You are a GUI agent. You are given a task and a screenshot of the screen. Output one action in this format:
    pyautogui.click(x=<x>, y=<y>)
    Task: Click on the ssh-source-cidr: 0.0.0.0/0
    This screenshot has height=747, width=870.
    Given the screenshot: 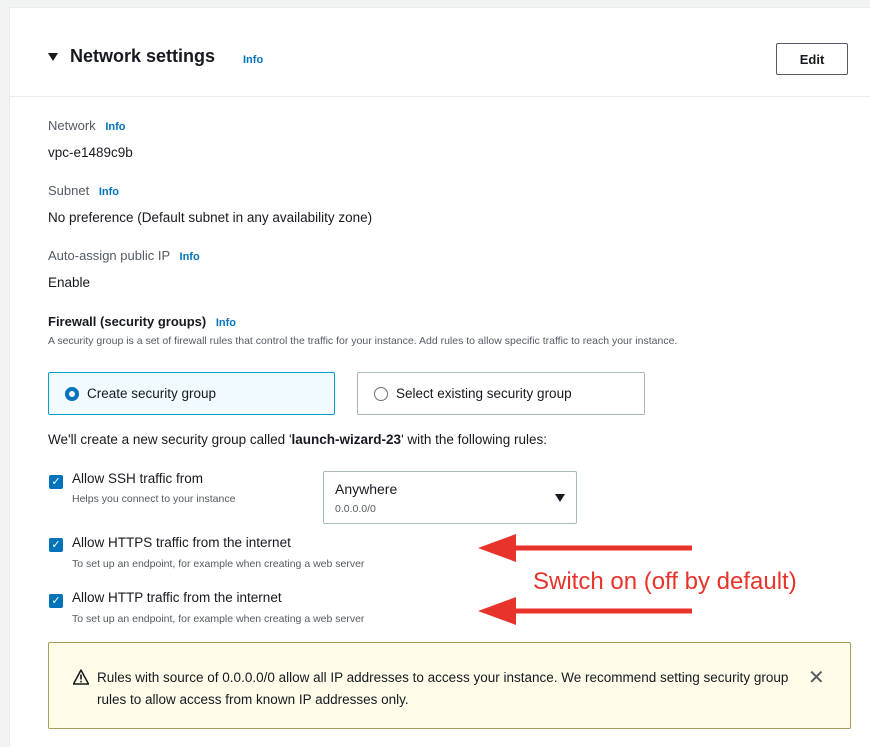 What is the action you would take?
    pyautogui.click(x=355, y=509)
    